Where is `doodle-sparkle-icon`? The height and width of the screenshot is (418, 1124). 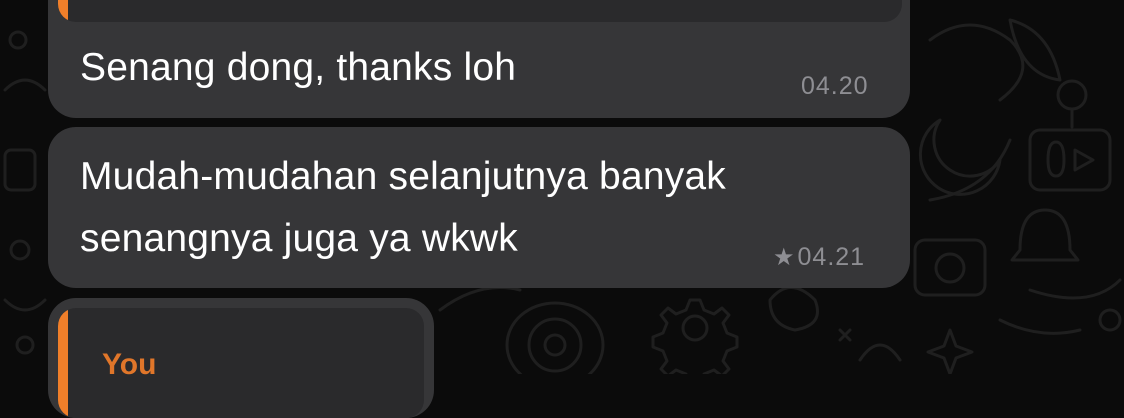
doodle-sparkle-icon is located at coordinates (950, 351).